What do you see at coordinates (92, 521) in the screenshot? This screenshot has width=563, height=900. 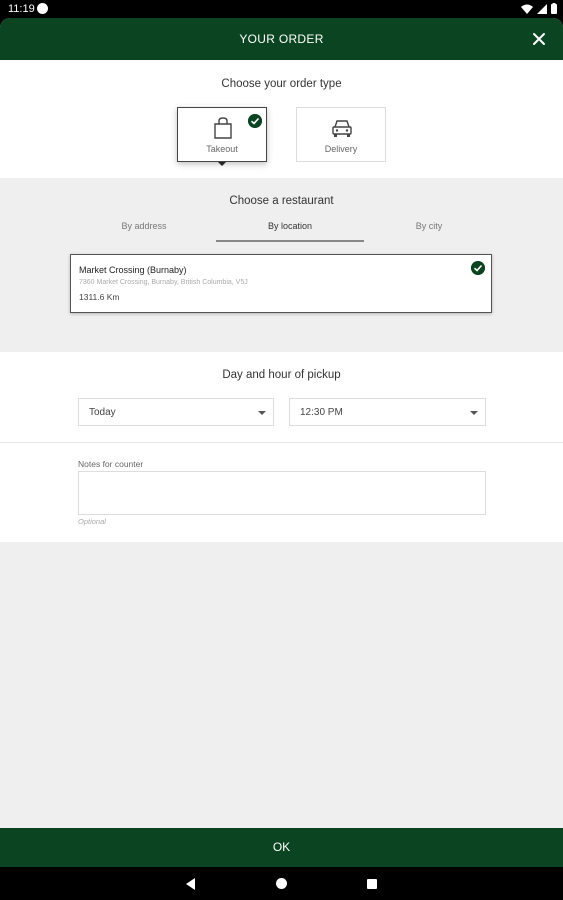 I see `notes-hint: Optional` at bounding box center [92, 521].